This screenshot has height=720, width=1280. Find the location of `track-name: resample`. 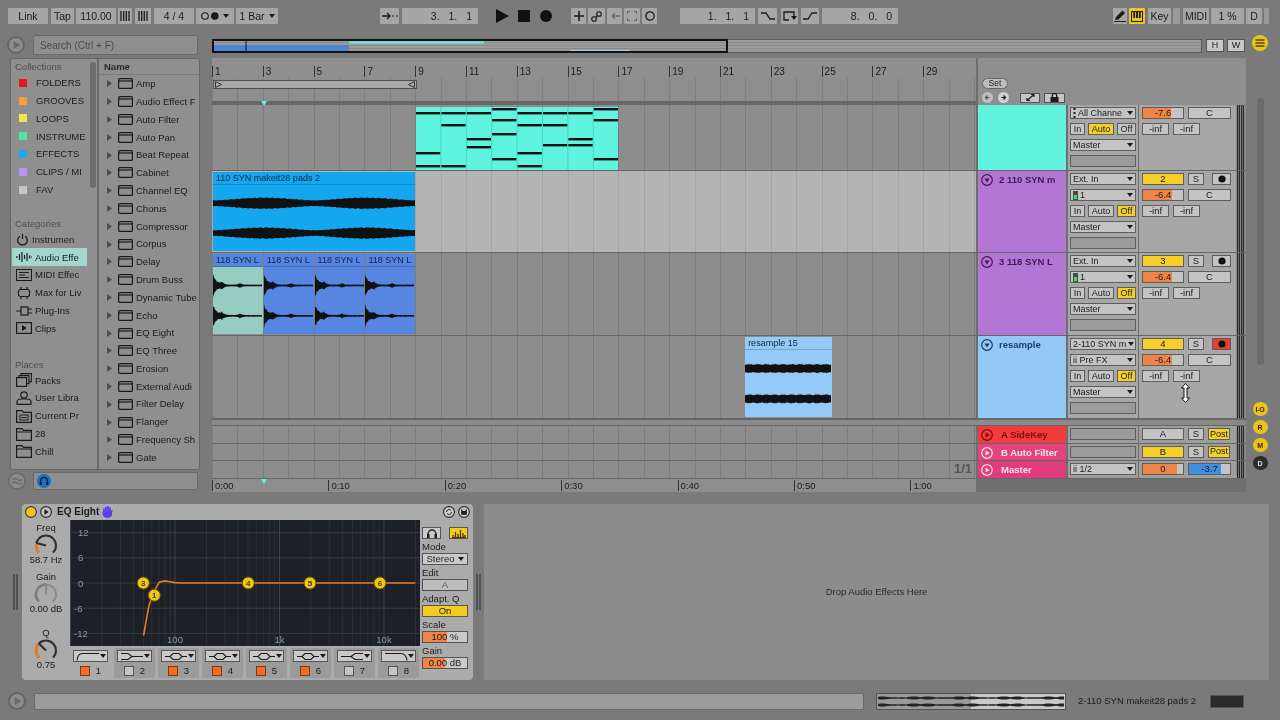

track-name: resample is located at coordinates (1020, 345).